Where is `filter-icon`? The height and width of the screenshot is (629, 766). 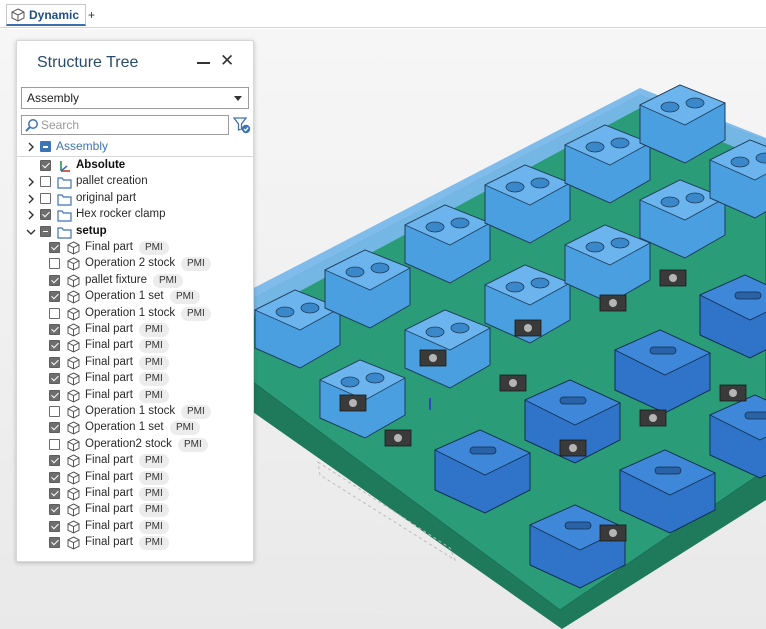
filter-icon is located at coordinates (242, 125).